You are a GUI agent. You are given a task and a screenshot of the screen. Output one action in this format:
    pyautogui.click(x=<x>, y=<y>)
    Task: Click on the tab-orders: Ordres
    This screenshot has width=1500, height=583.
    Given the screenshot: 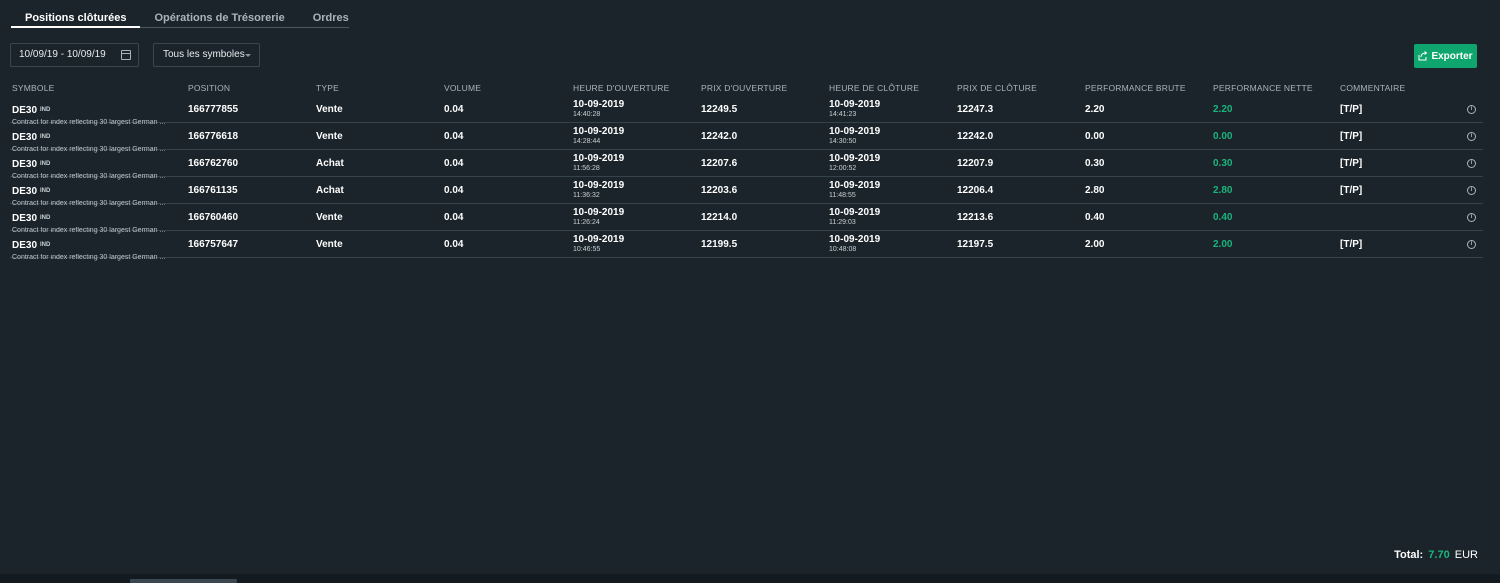 What is the action you would take?
    pyautogui.click(x=331, y=19)
    